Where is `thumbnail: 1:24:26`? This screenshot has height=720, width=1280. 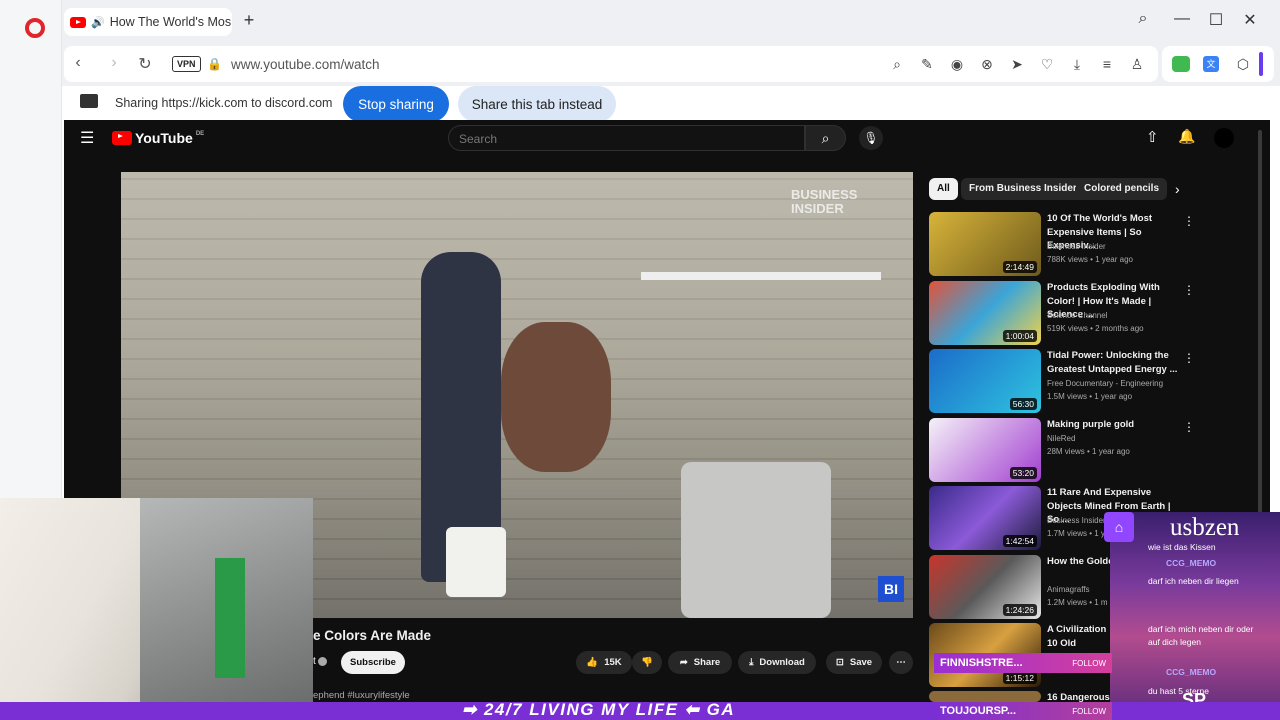 thumbnail: 1:24:26 is located at coordinates (985, 587).